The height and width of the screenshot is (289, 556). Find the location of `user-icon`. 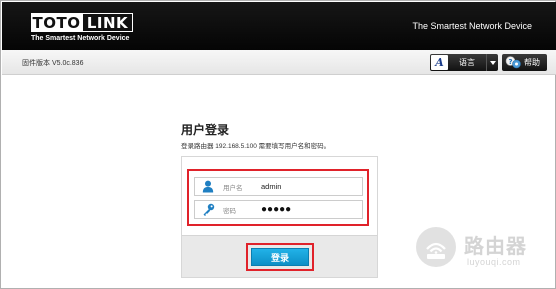

user-icon is located at coordinates (208, 187).